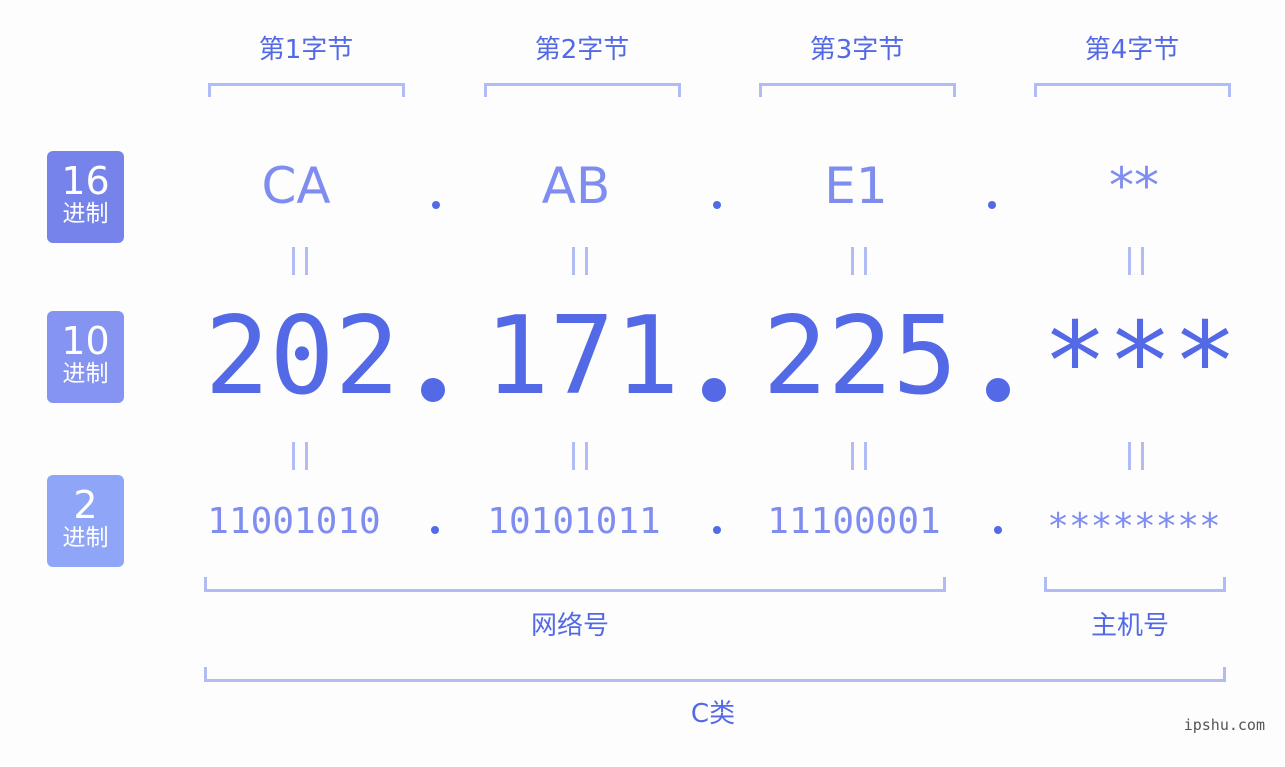 The width and height of the screenshot is (1285, 767). What do you see at coordinates (860, 356) in the screenshot?
I see `dec-byte-3: 225` at bounding box center [860, 356].